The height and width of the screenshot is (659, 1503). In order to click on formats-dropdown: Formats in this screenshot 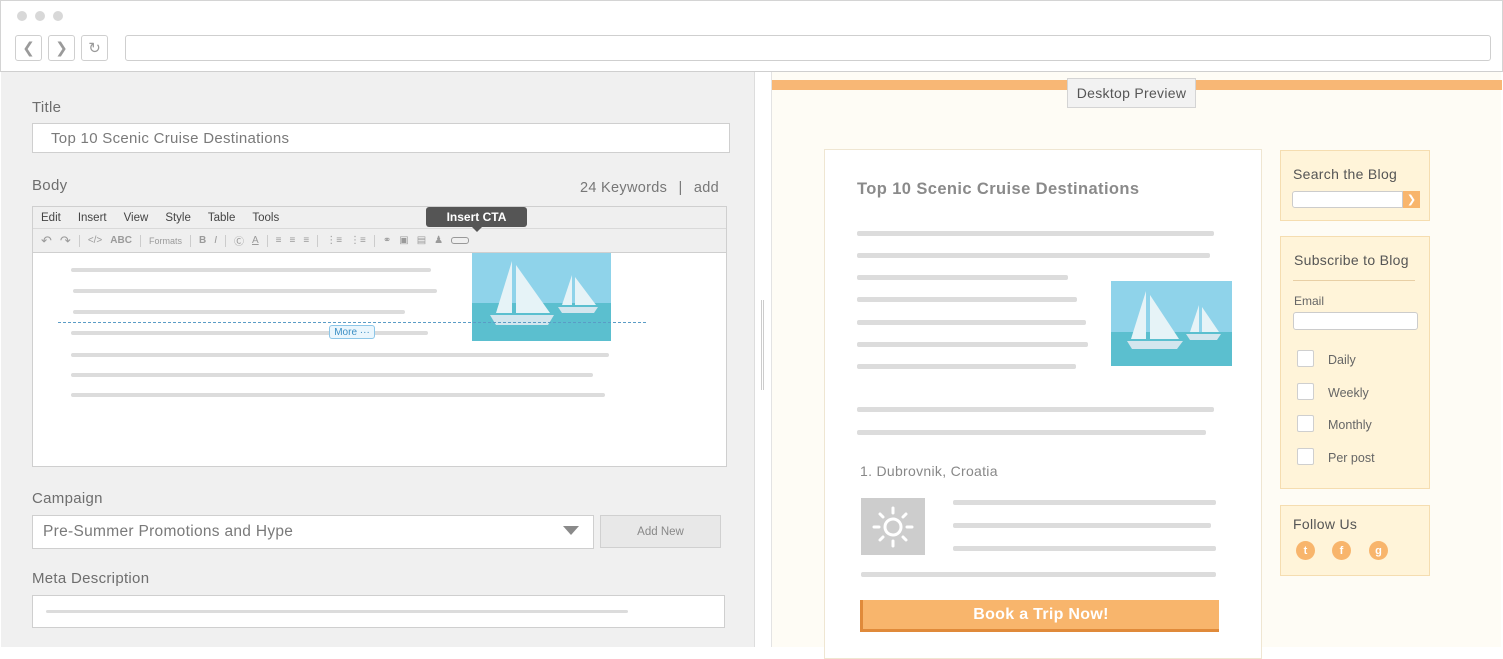, I will do `click(165, 241)`.